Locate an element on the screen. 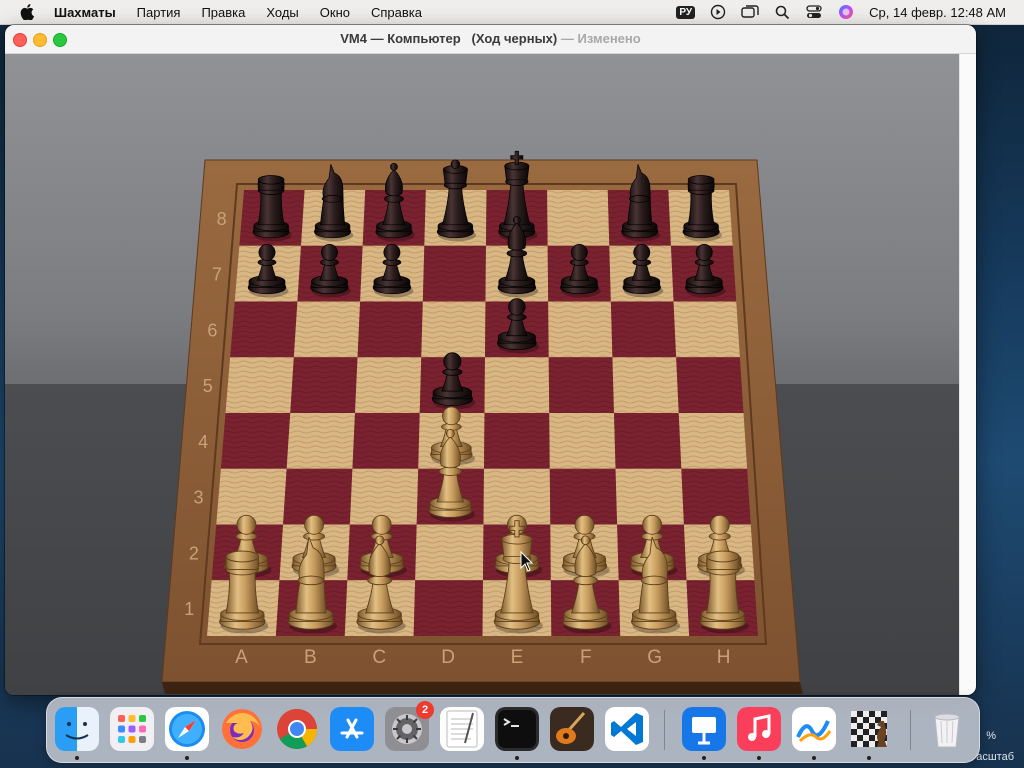 This screenshot has width=1024, height=768. board-frame-edge is located at coordinates (482, 688).